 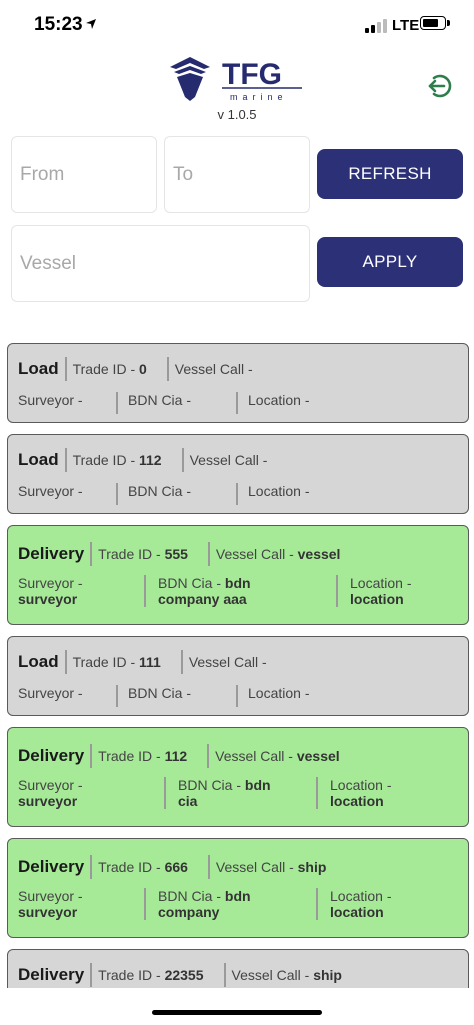 What do you see at coordinates (204, 591) in the screenshot?
I see `bdn-cia: BDN Cia - bdn company aaa` at bounding box center [204, 591].